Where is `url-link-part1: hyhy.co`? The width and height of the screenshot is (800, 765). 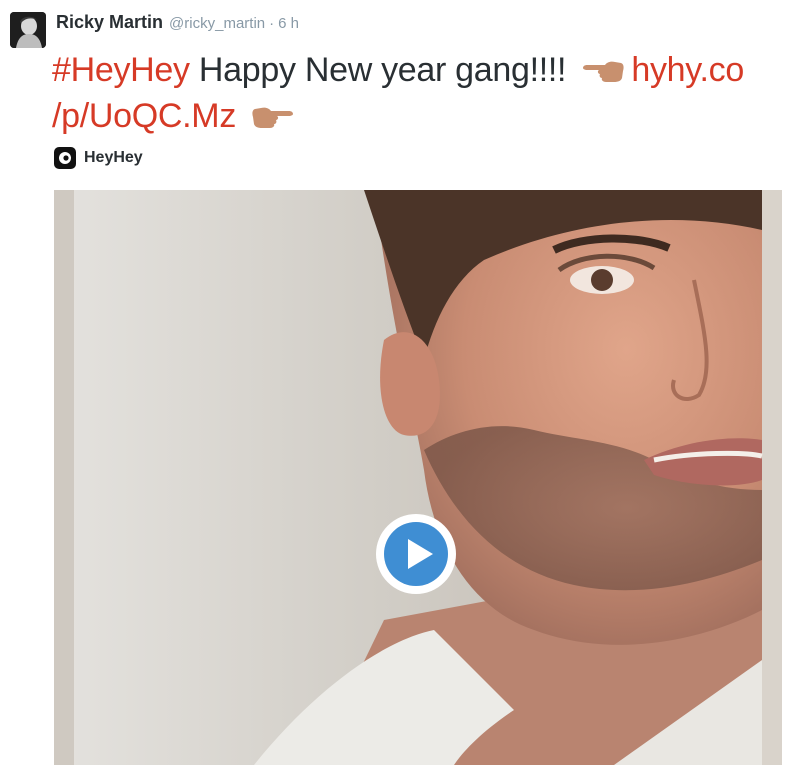
url-link-part1: hyhy.co is located at coordinates (687, 70).